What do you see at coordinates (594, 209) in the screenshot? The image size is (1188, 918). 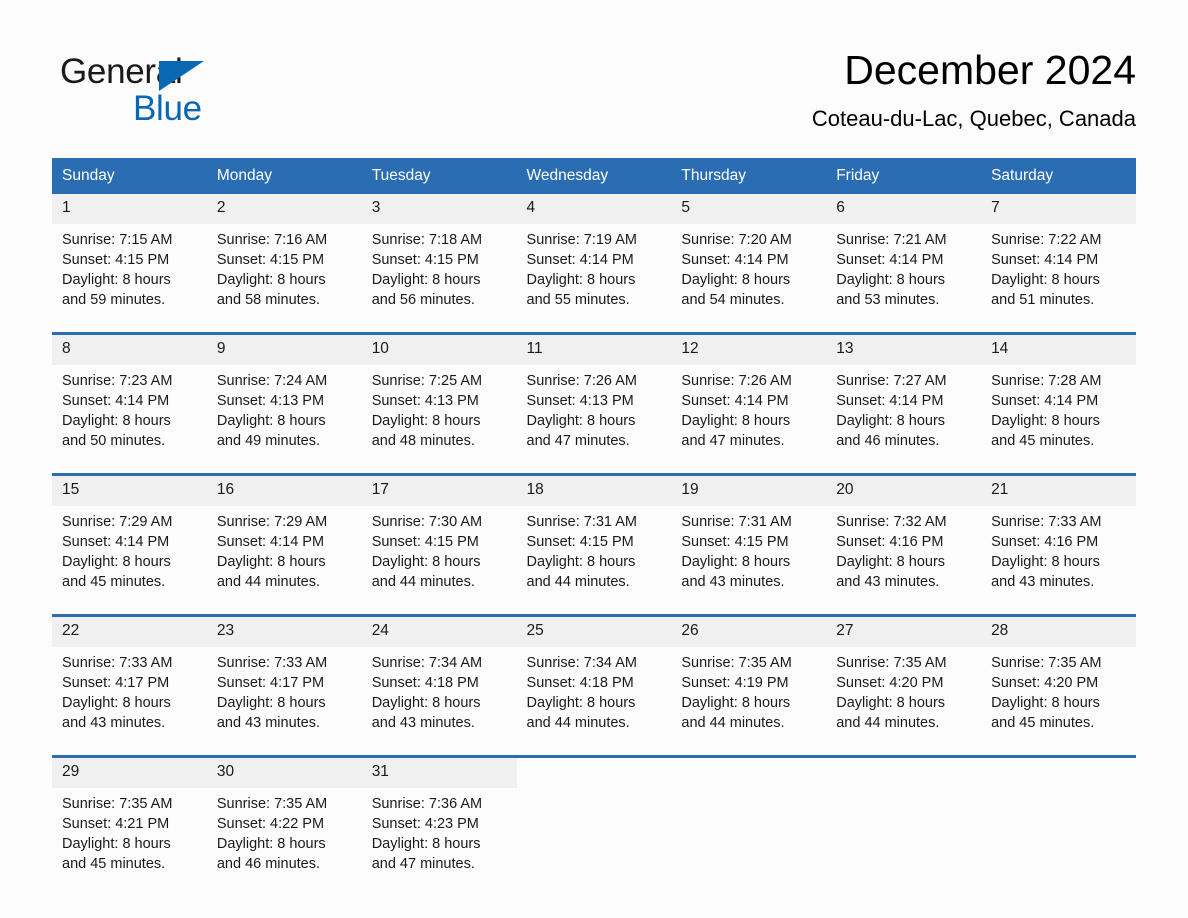 I see `day-number: 4` at bounding box center [594, 209].